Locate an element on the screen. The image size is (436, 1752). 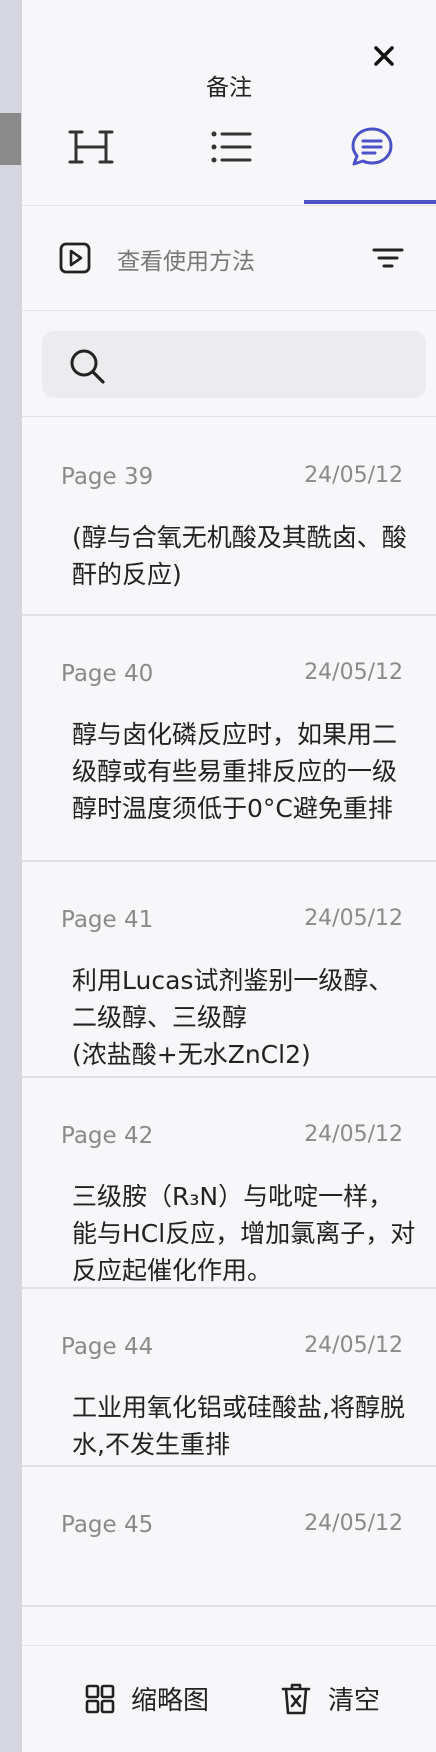
clear-button: 清空 is located at coordinates (330, 1698).